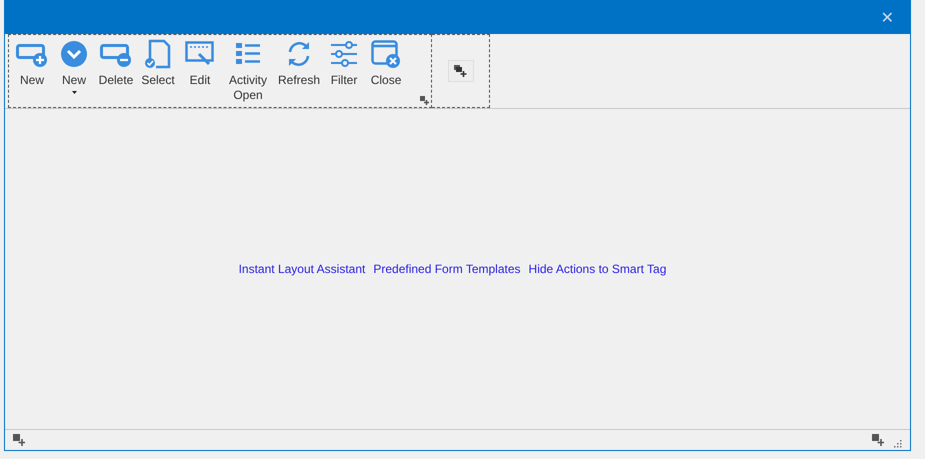  What do you see at coordinates (248, 71) in the screenshot?
I see `toolbar-button: Activity Open` at bounding box center [248, 71].